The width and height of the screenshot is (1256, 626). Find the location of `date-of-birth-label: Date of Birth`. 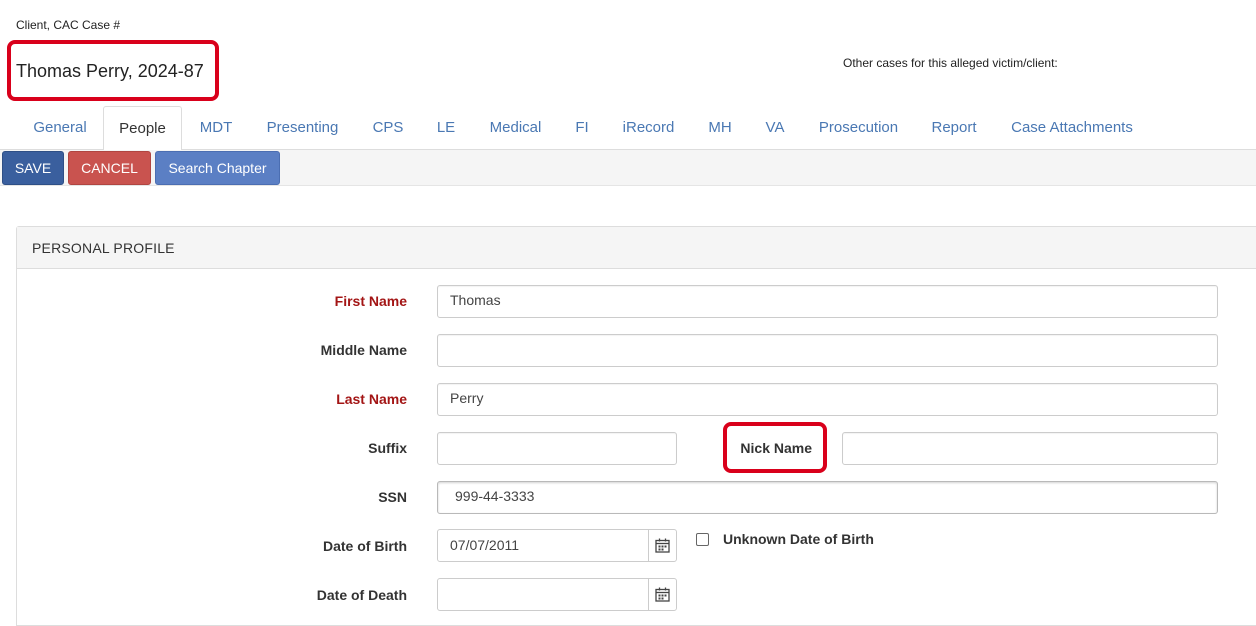

date-of-birth-label: Date of Birth is located at coordinates (365, 546).